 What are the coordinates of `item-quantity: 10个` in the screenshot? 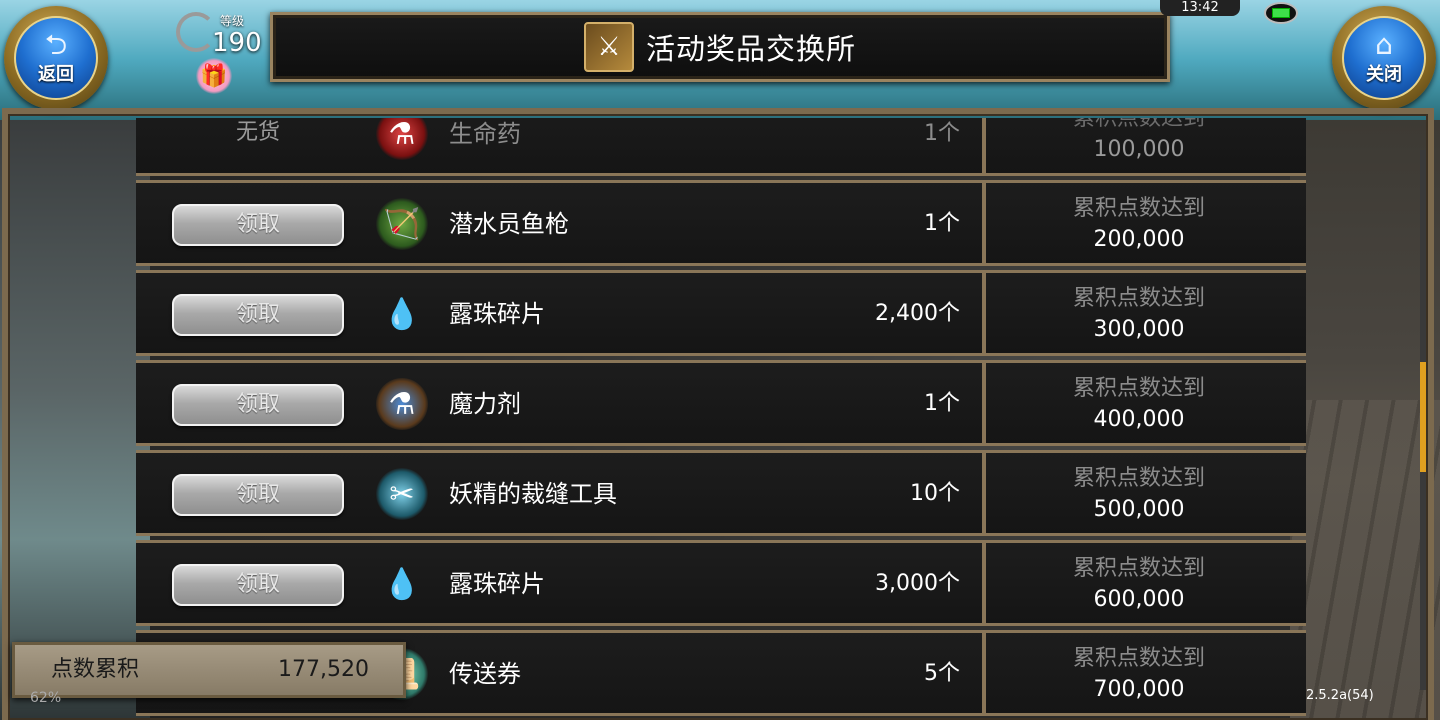 It's located at (935, 493).